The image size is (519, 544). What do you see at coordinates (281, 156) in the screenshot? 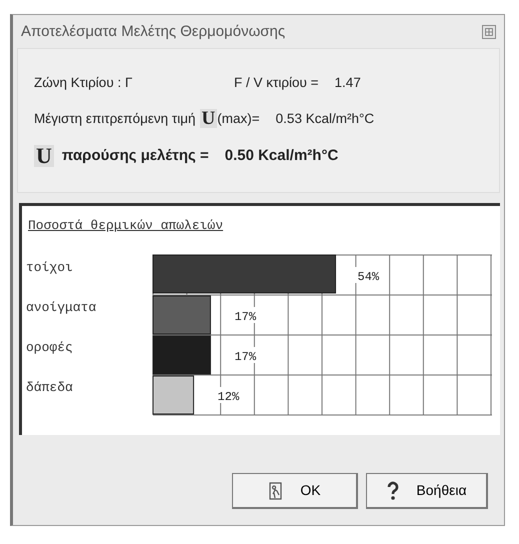
I see `current-value: 0.50 Kcal/m²h°C` at bounding box center [281, 156].